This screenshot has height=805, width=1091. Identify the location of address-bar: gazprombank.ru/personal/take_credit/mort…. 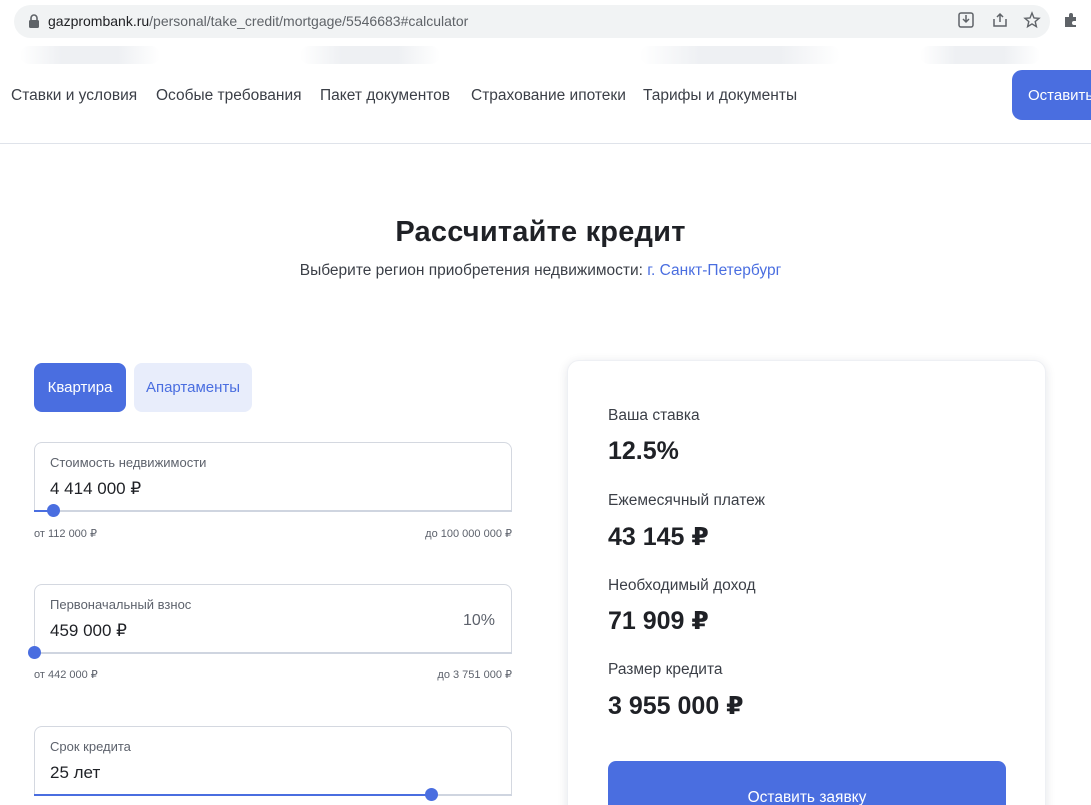
(532, 21).